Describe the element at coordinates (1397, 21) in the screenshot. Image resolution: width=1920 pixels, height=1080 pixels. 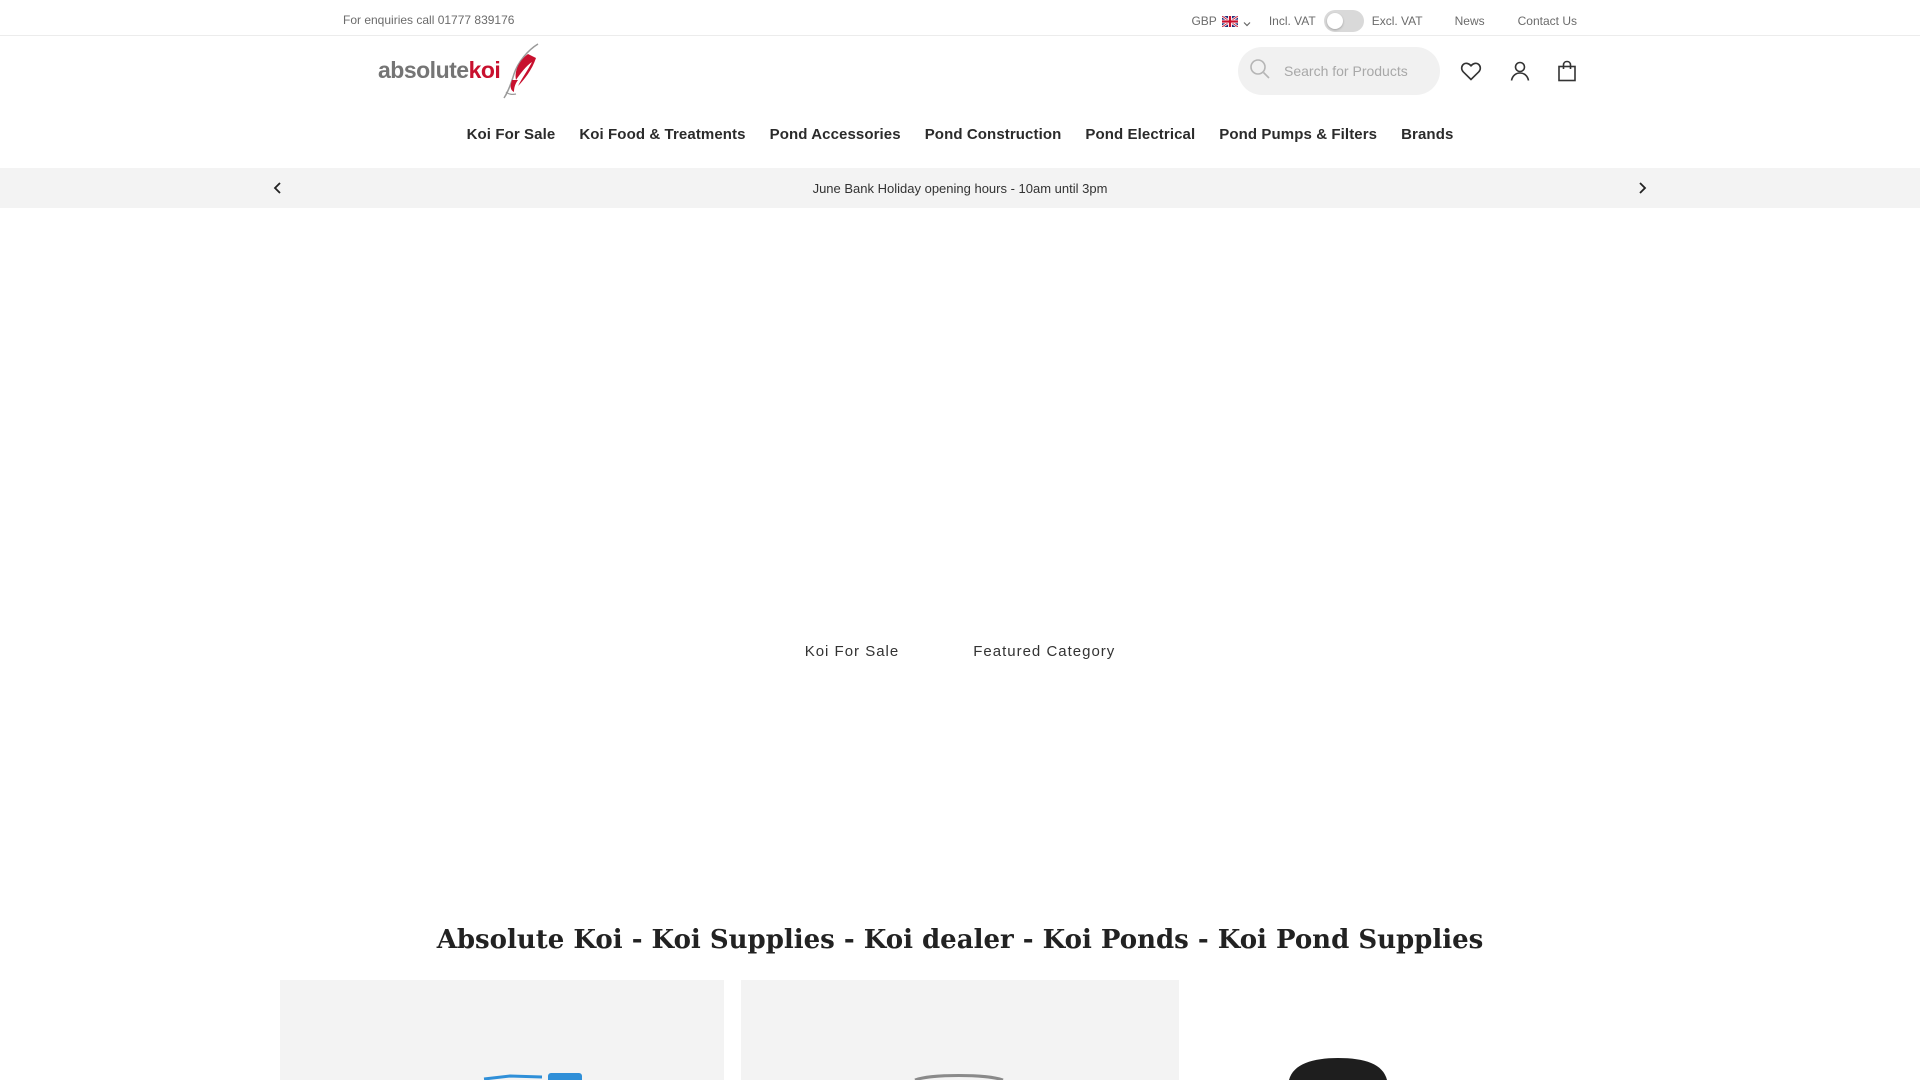
I see `excl-vat-label: Excl. VAT` at that location.